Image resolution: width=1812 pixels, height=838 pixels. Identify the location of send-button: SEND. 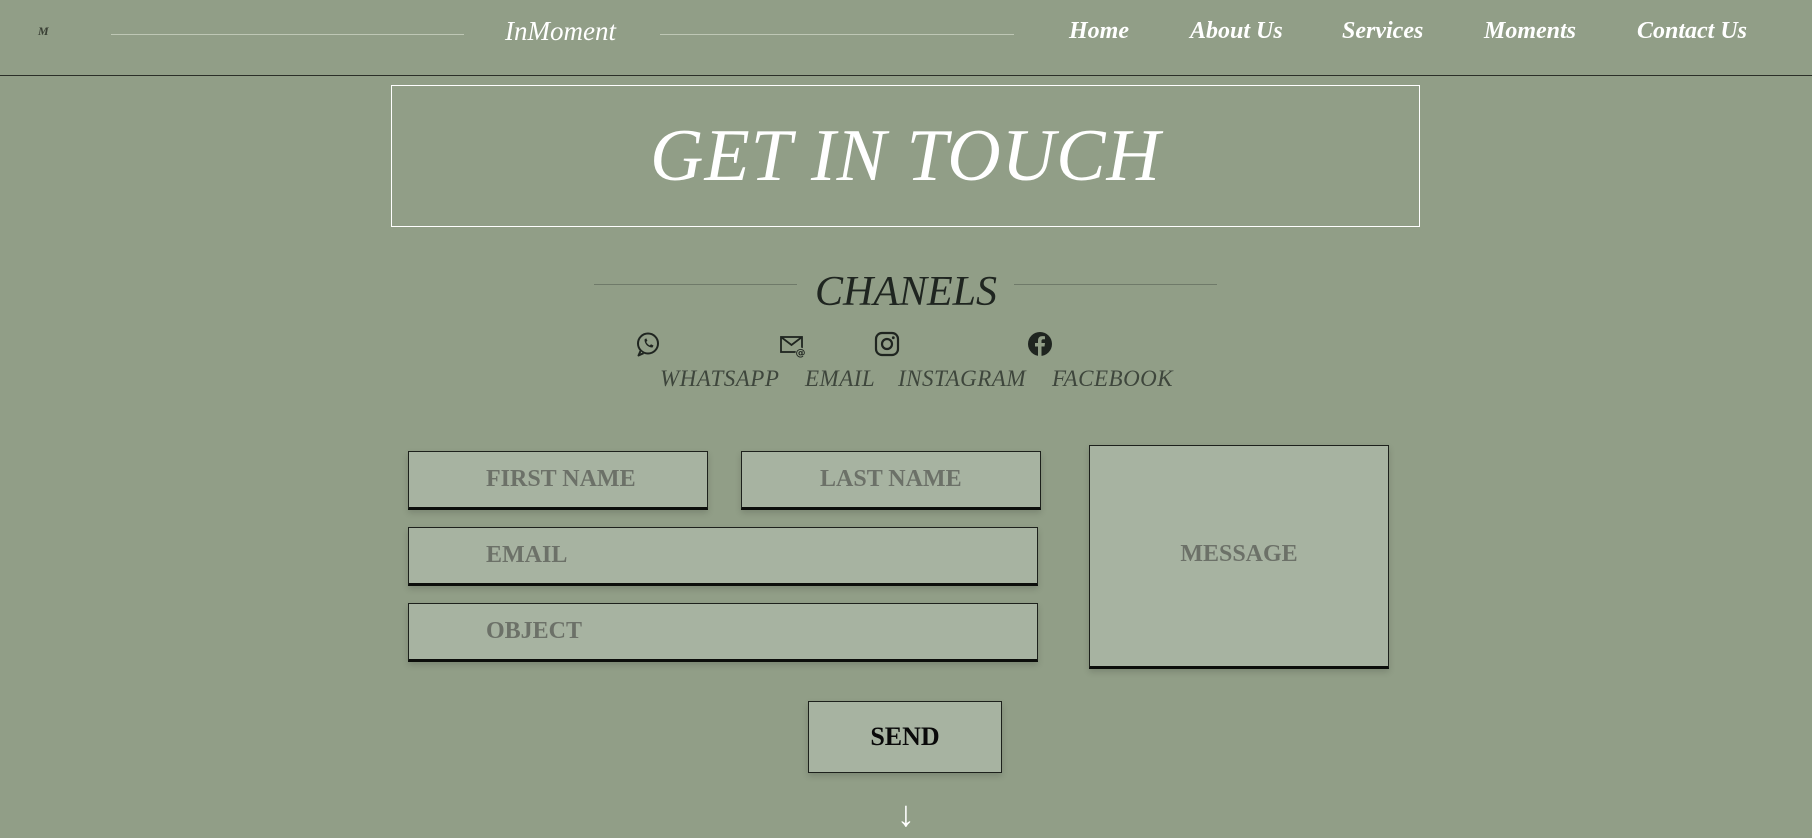
(905, 737).